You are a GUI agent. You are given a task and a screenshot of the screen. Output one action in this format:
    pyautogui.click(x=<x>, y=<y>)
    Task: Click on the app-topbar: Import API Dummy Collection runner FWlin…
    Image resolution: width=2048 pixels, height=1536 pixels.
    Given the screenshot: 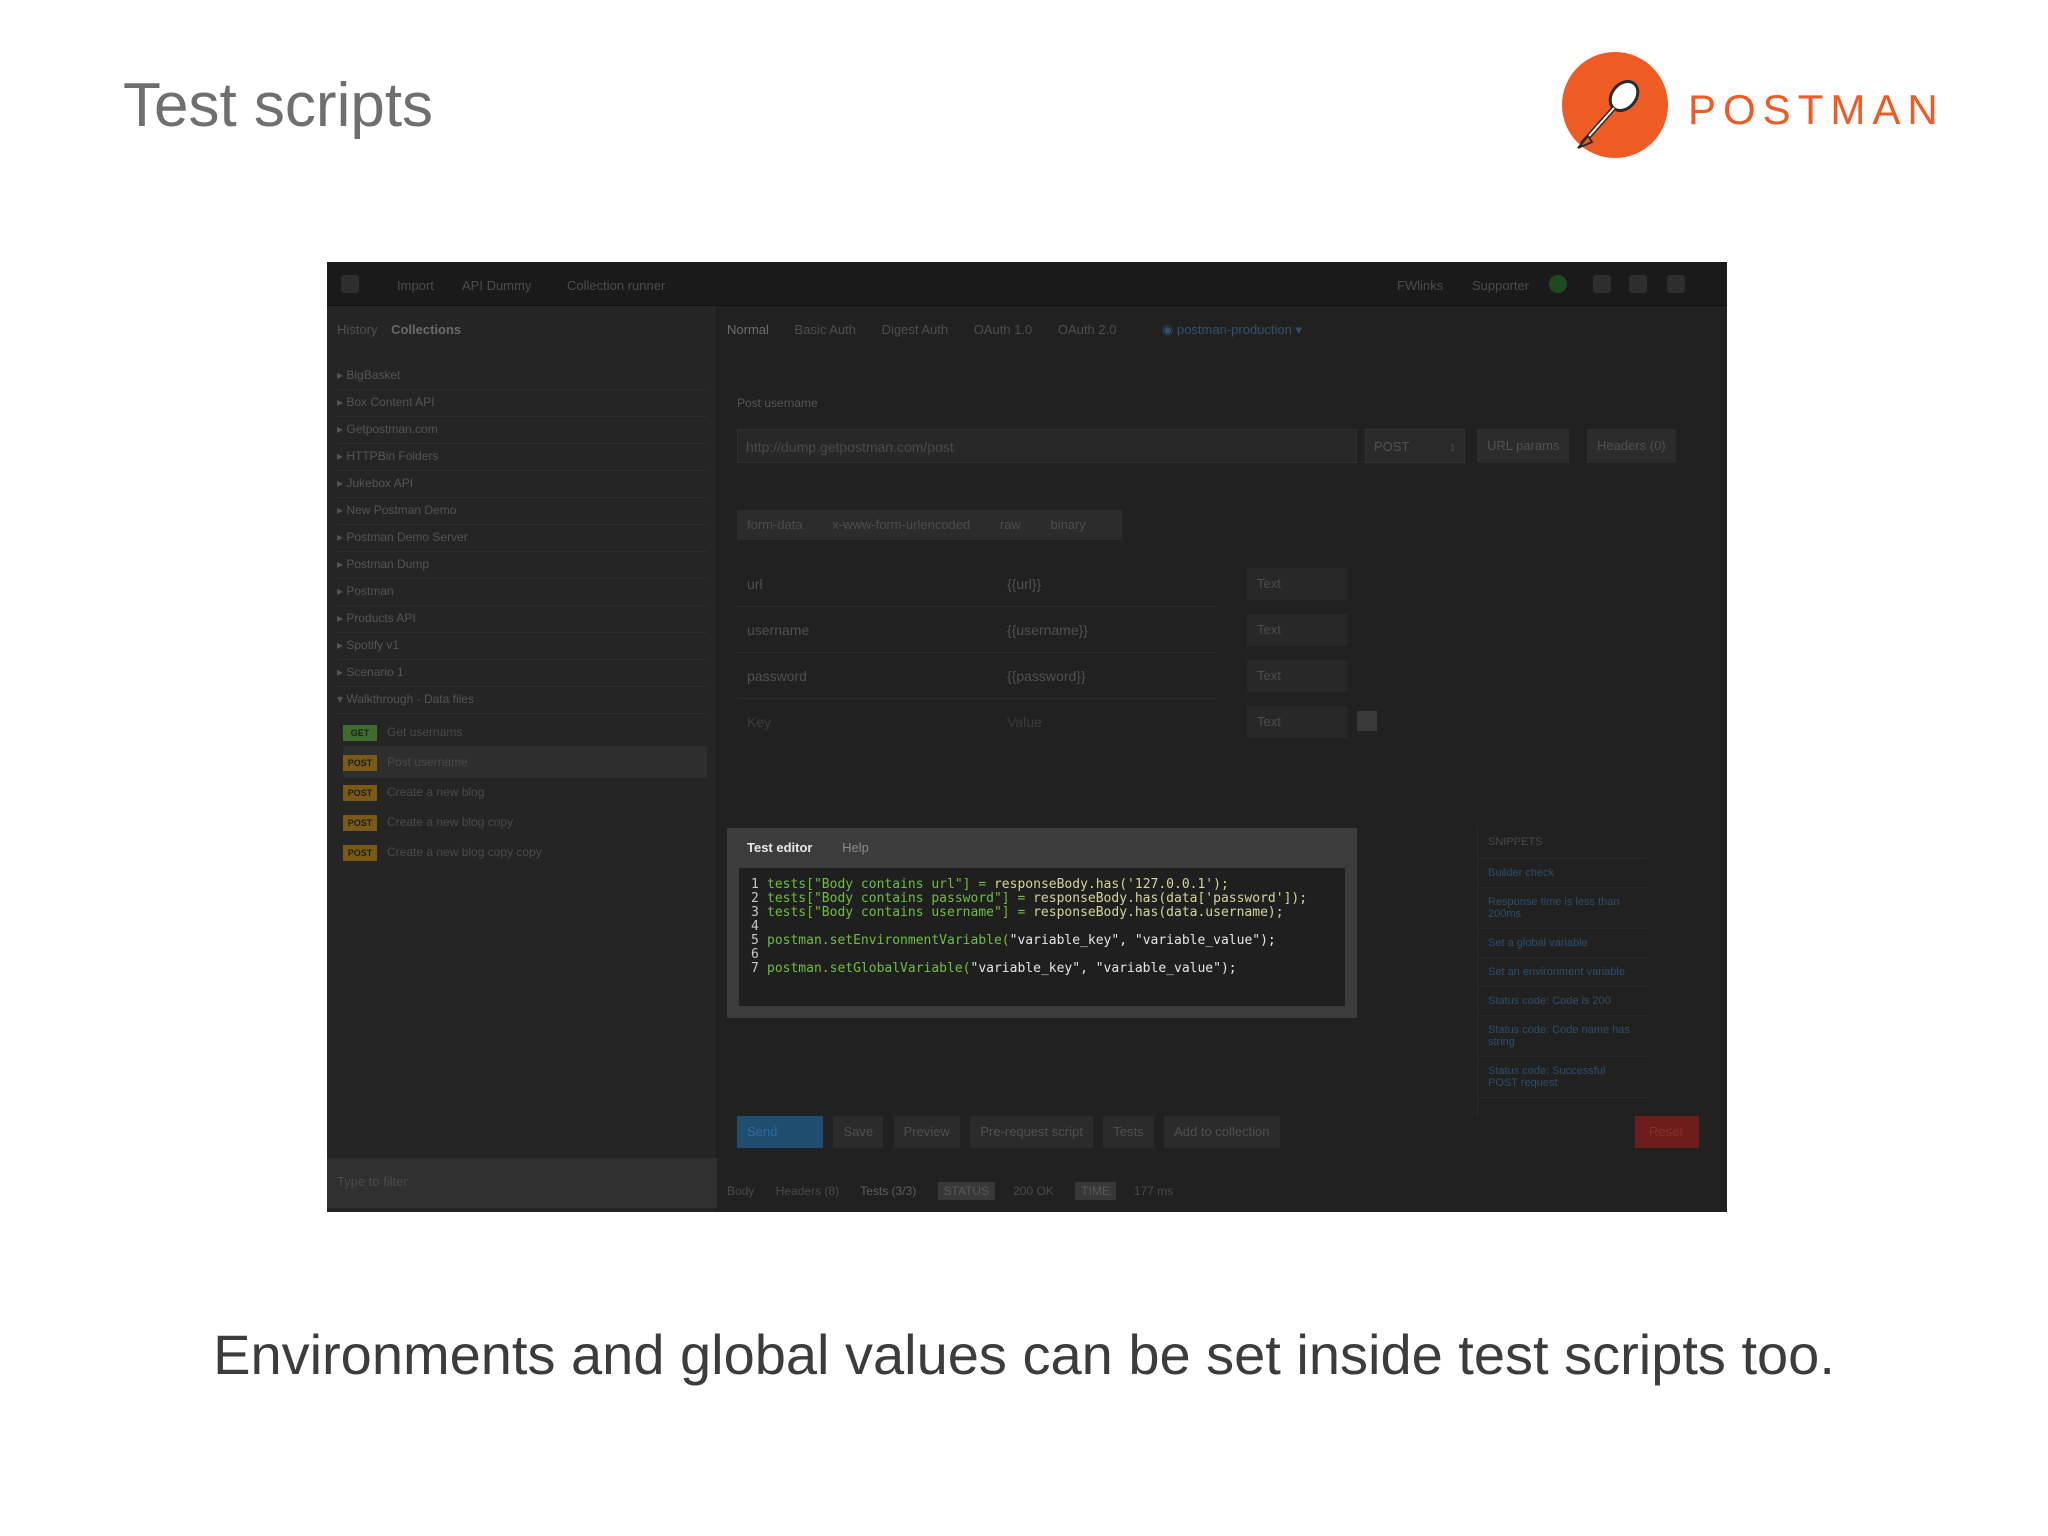 What is the action you would take?
    pyautogui.click(x=1027, y=284)
    